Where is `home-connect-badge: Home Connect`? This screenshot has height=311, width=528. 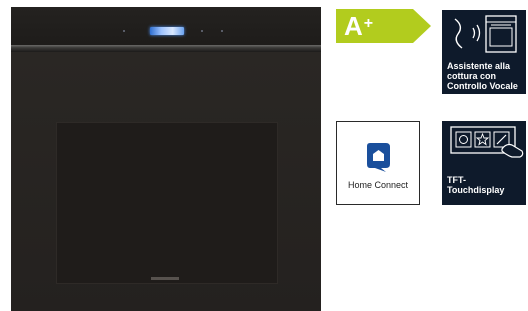 home-connect-badge: Home Connect is located at coordinates (378, 163).